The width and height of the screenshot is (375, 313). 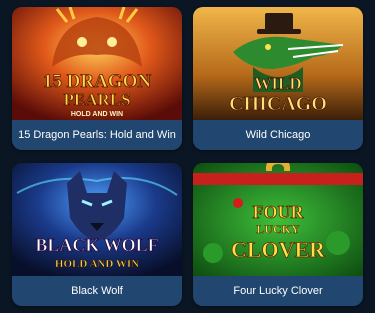 I want to click on art-title-line1: FOUR, so click(x=279, y=212).